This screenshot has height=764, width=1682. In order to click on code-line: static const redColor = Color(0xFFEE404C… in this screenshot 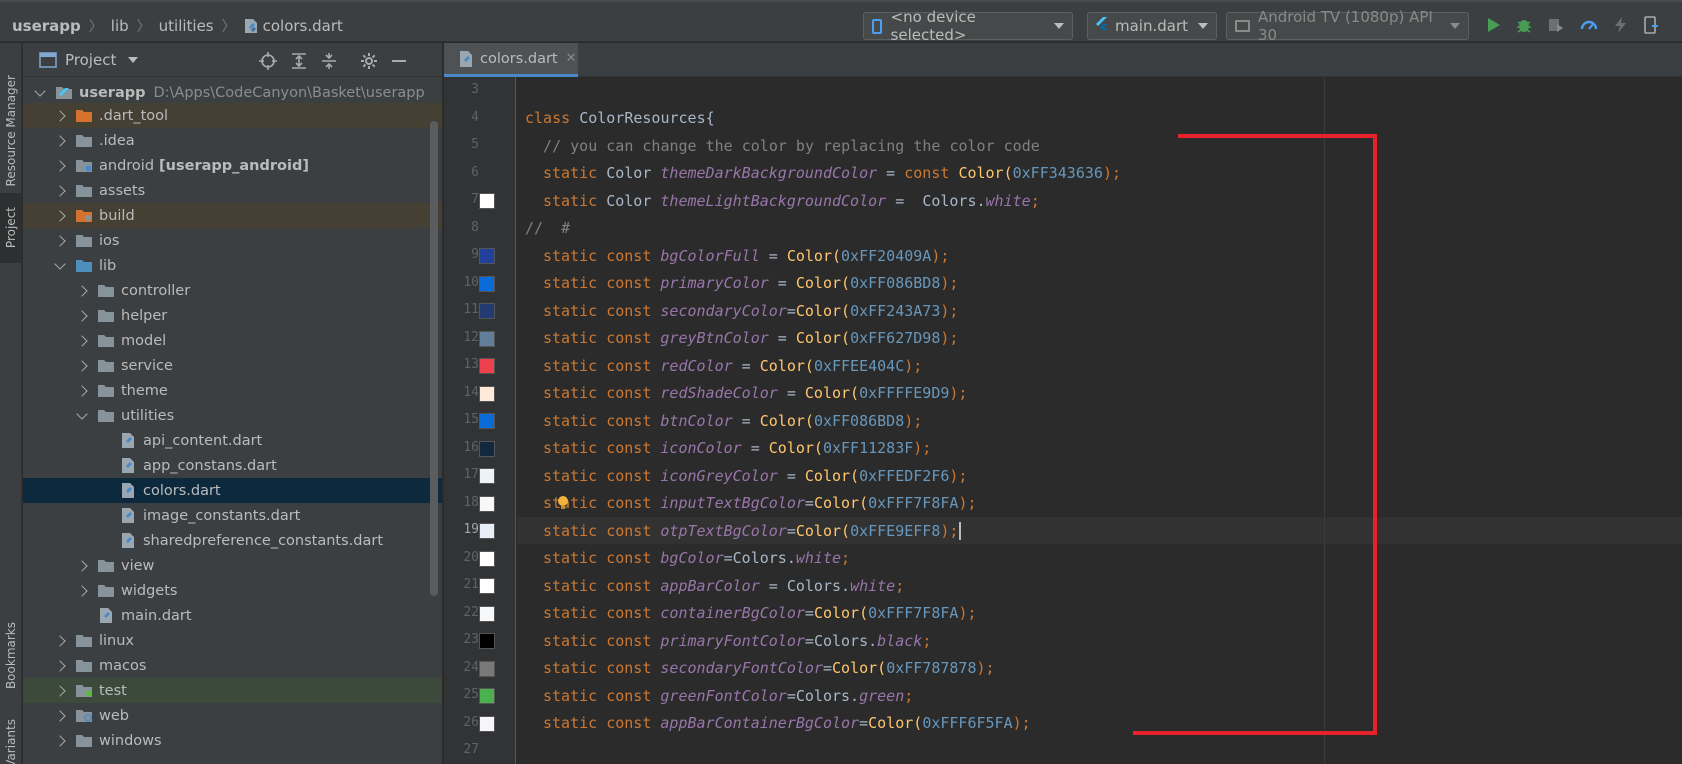, I will do `click(732, 365)`.